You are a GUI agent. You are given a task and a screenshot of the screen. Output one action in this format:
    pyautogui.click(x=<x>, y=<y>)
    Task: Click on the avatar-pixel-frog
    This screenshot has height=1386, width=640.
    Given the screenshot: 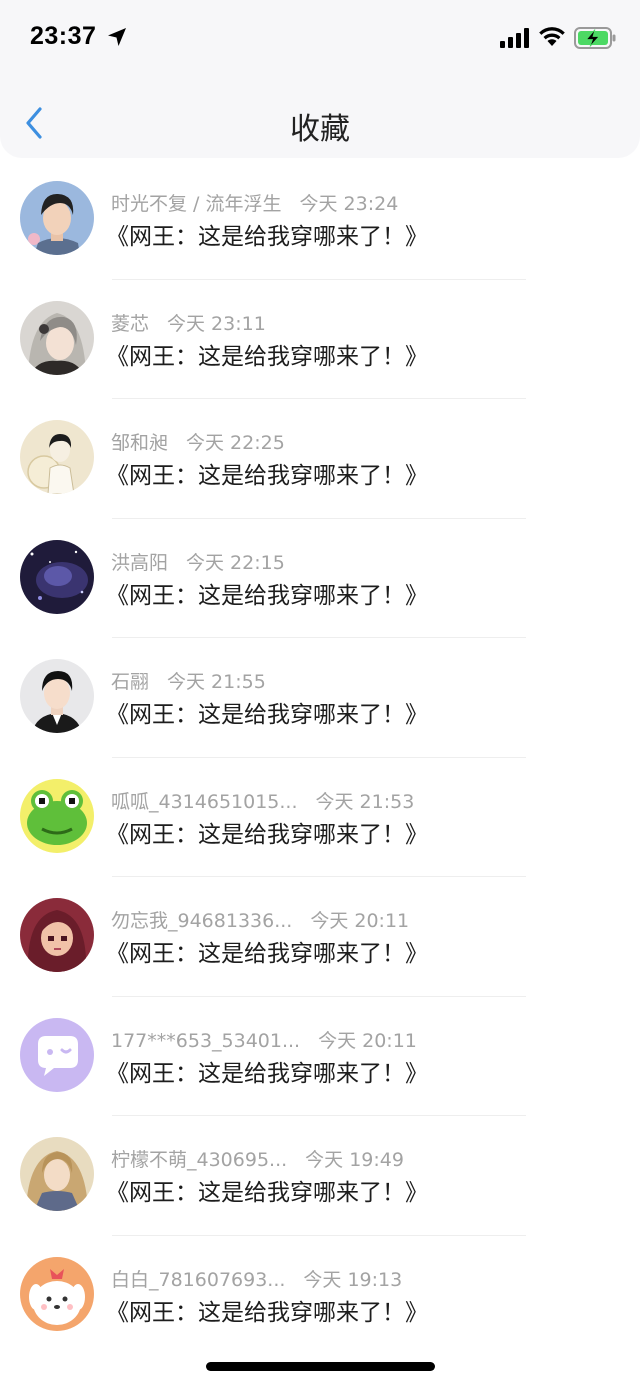 What is the action you would take?
    pyautogui.click(x=57, y=815)
    